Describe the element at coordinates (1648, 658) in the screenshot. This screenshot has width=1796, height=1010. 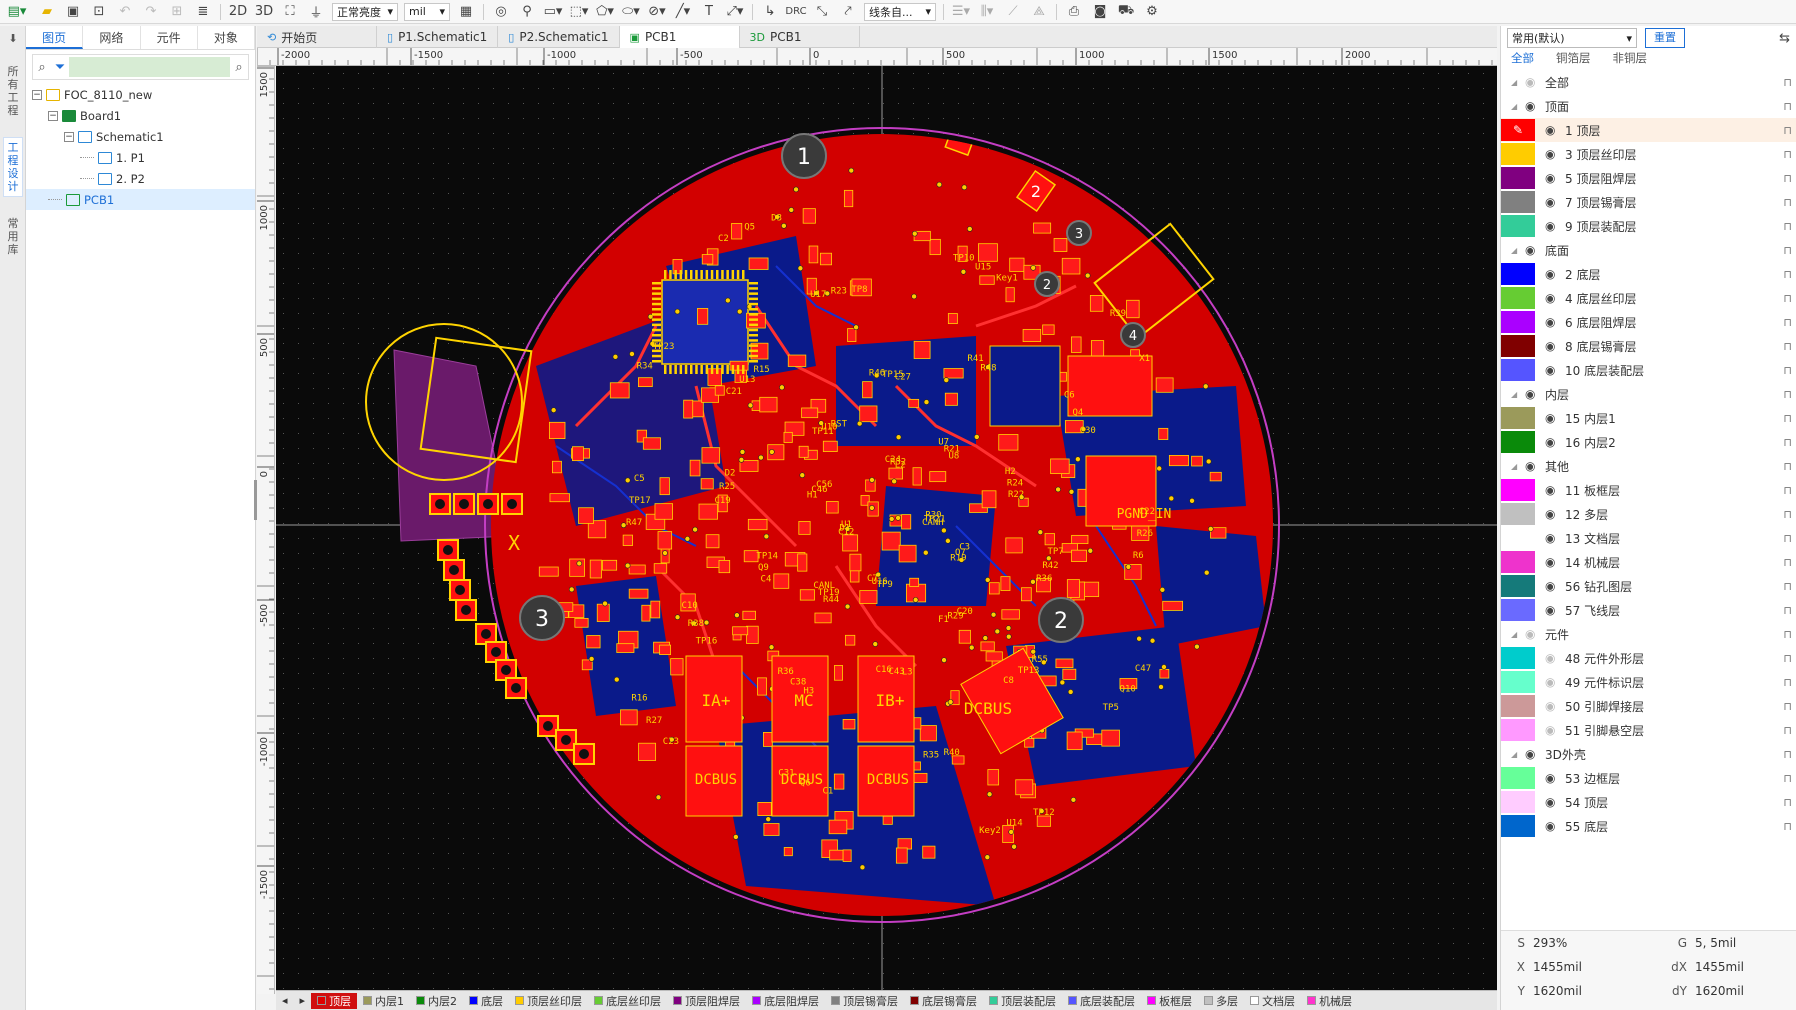
I see `layer-row: ◉ 48 元件外形层 ⊓` at that location.